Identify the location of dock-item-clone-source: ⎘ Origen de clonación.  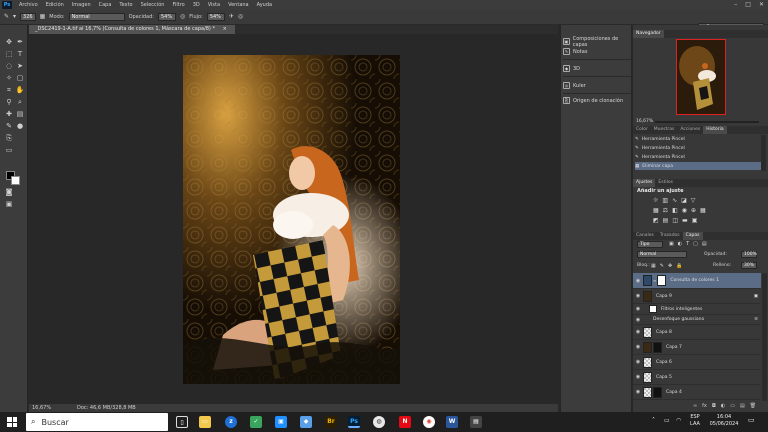
(597, 100).